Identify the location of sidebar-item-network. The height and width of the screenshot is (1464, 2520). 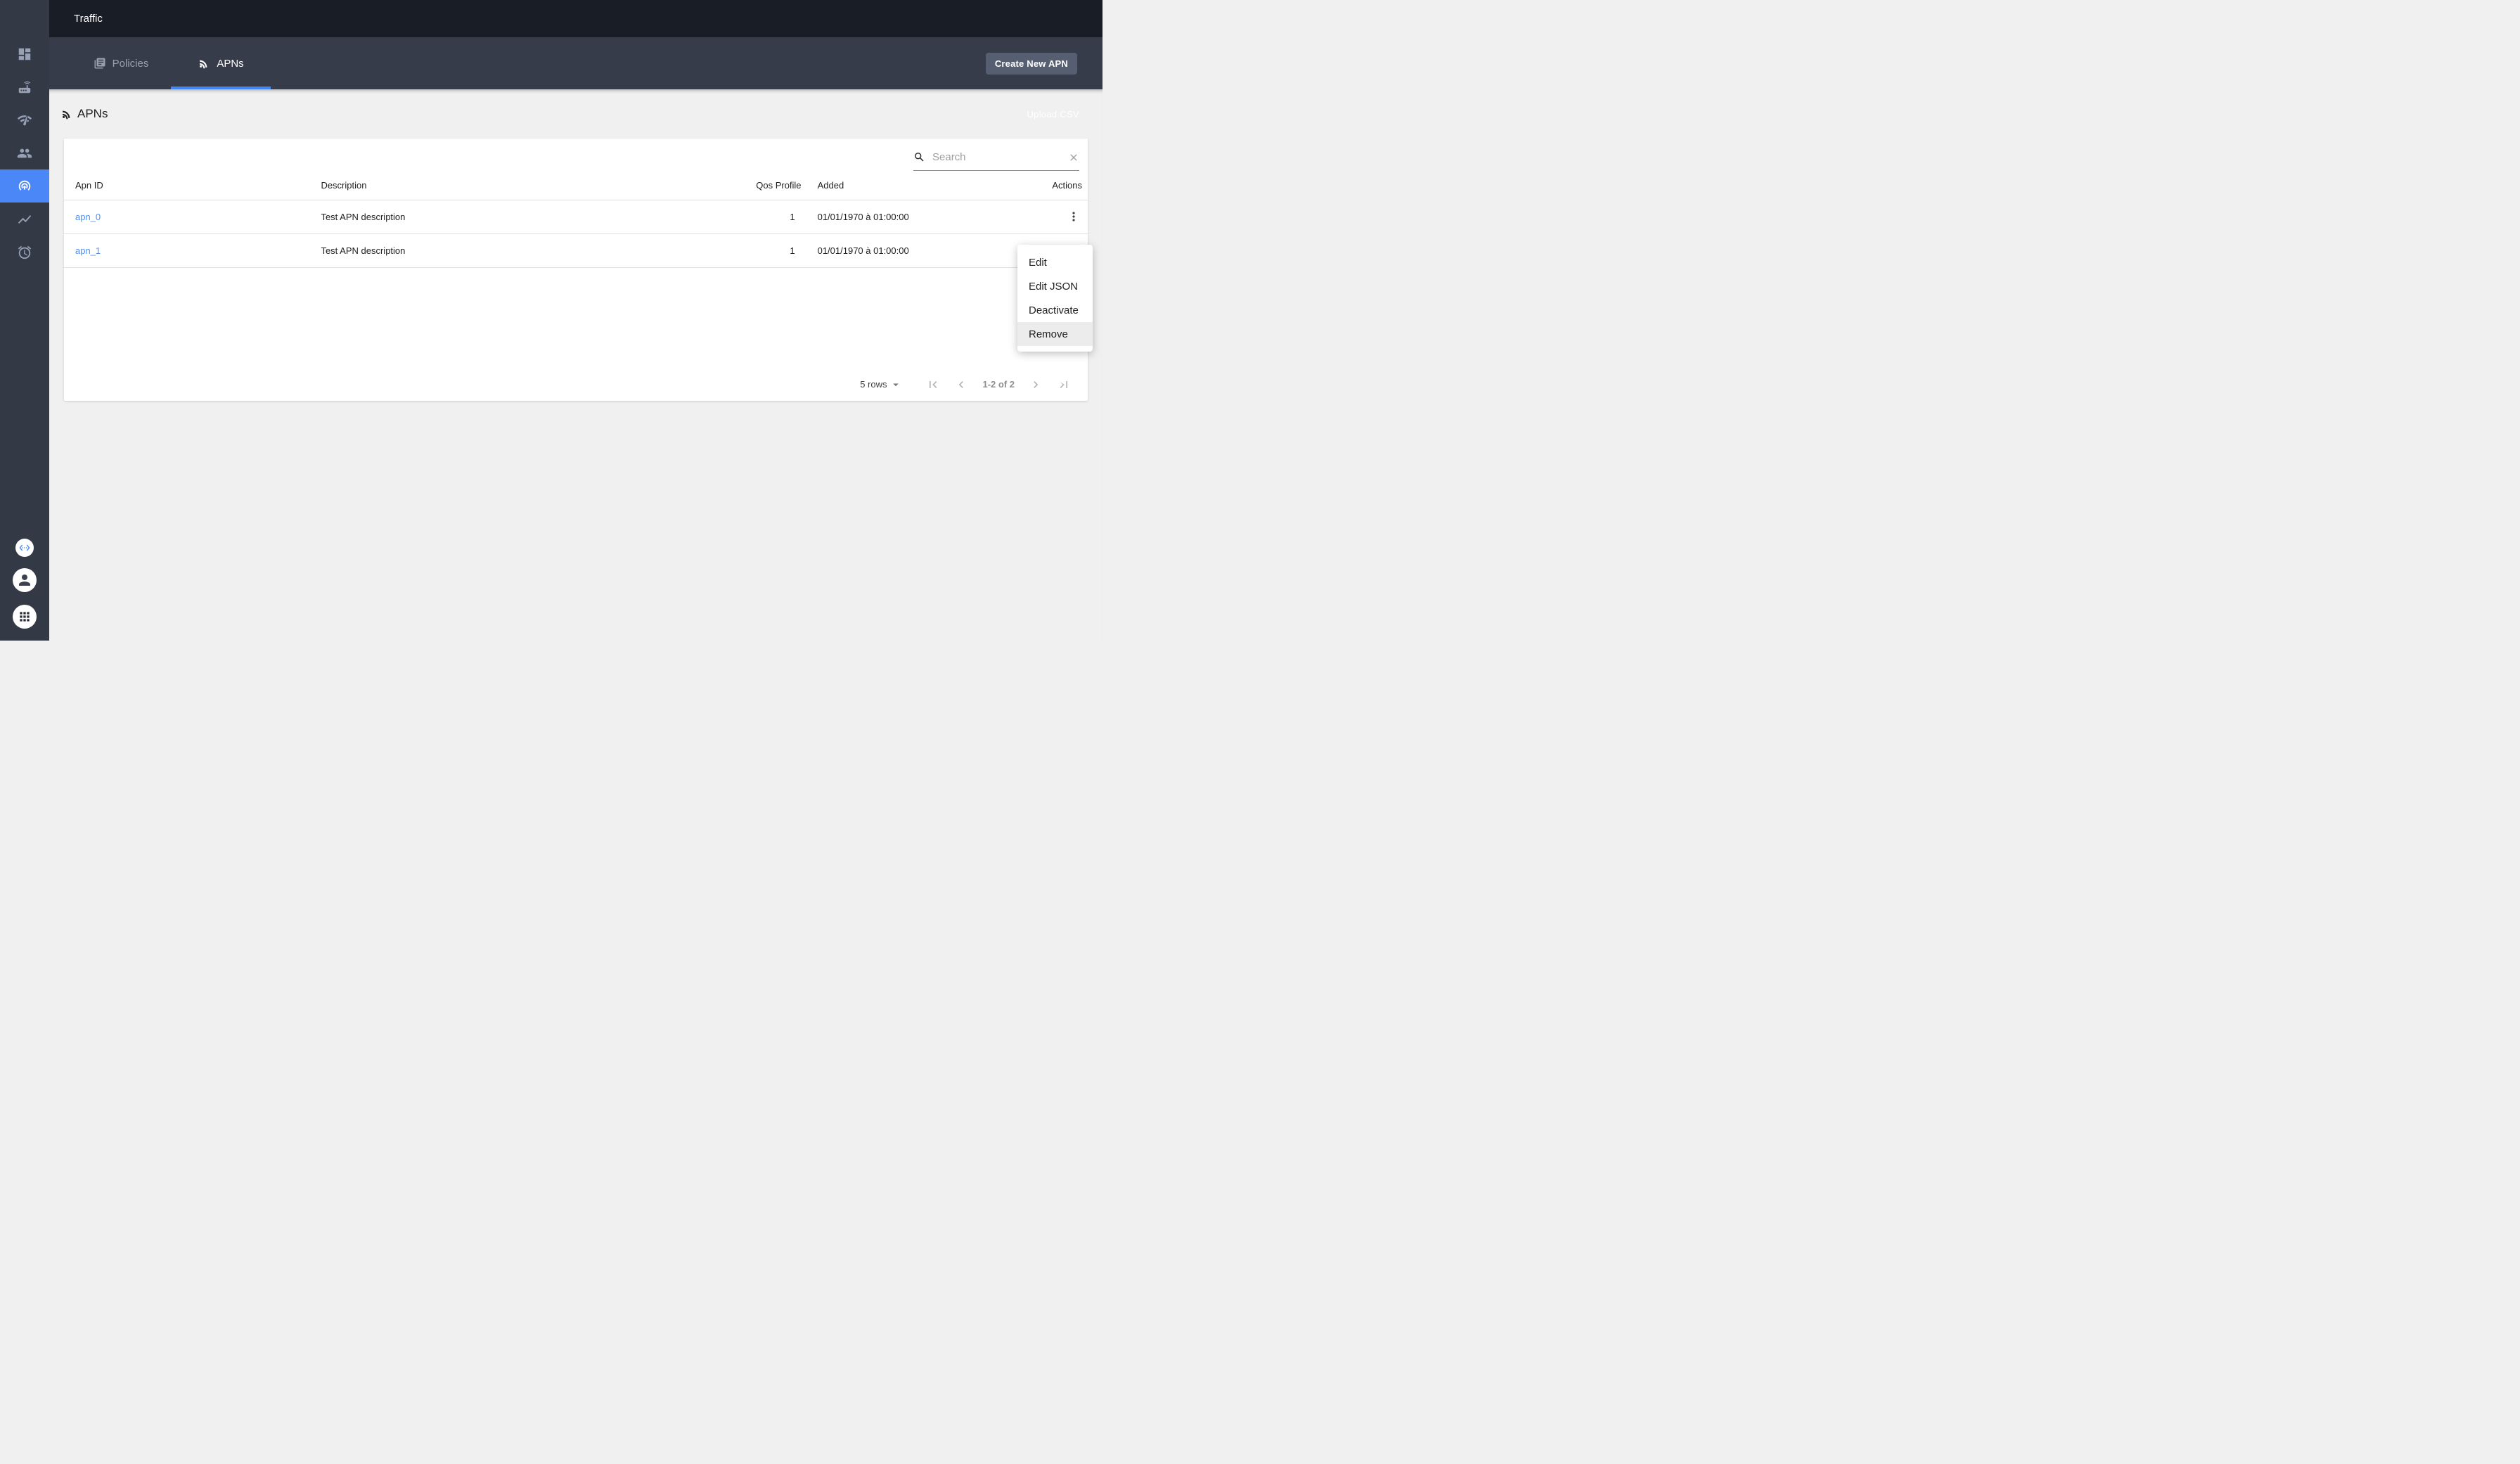
(25, 119).